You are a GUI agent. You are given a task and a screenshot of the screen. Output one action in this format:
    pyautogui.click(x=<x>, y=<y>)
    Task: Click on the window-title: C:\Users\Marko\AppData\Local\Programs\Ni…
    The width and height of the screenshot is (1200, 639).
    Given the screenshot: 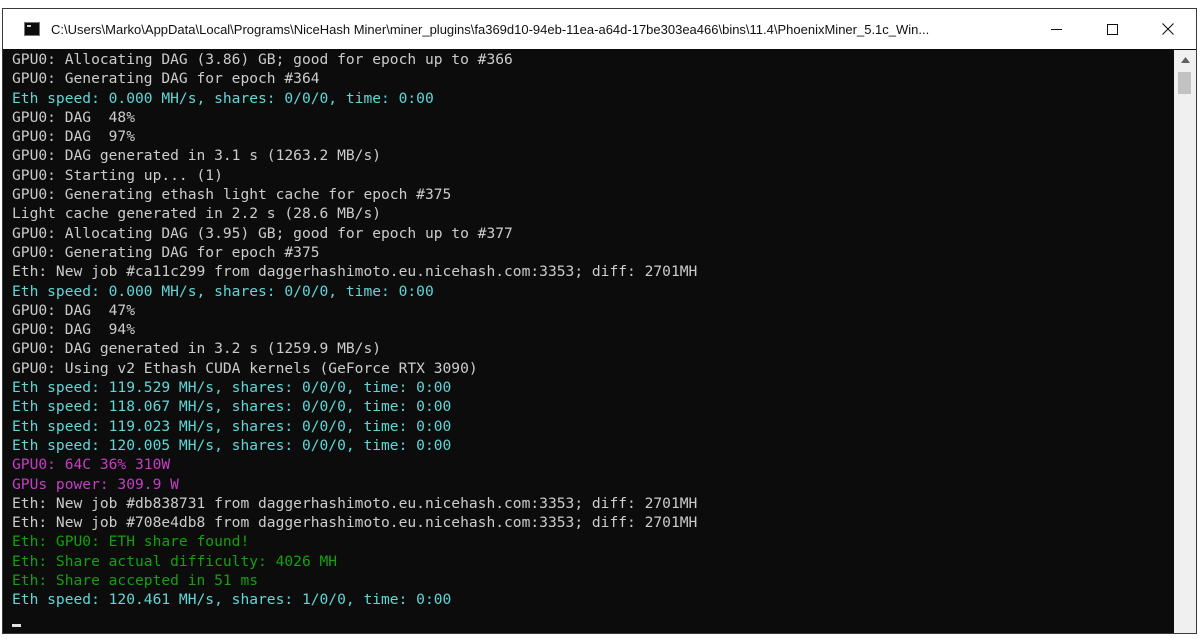 What is the action you would take?
    pyautogui.click(x=490, y=29)
    